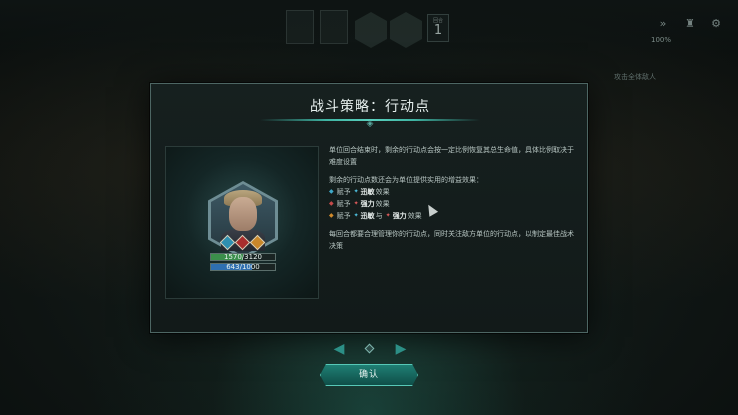 Image resolution: width=738 pixels, height=415 pixels. What do you see at coordinates (401, 349) in the screenshot?
I see `chevron-right-icon: ▶` at bounding box center [401, 349].